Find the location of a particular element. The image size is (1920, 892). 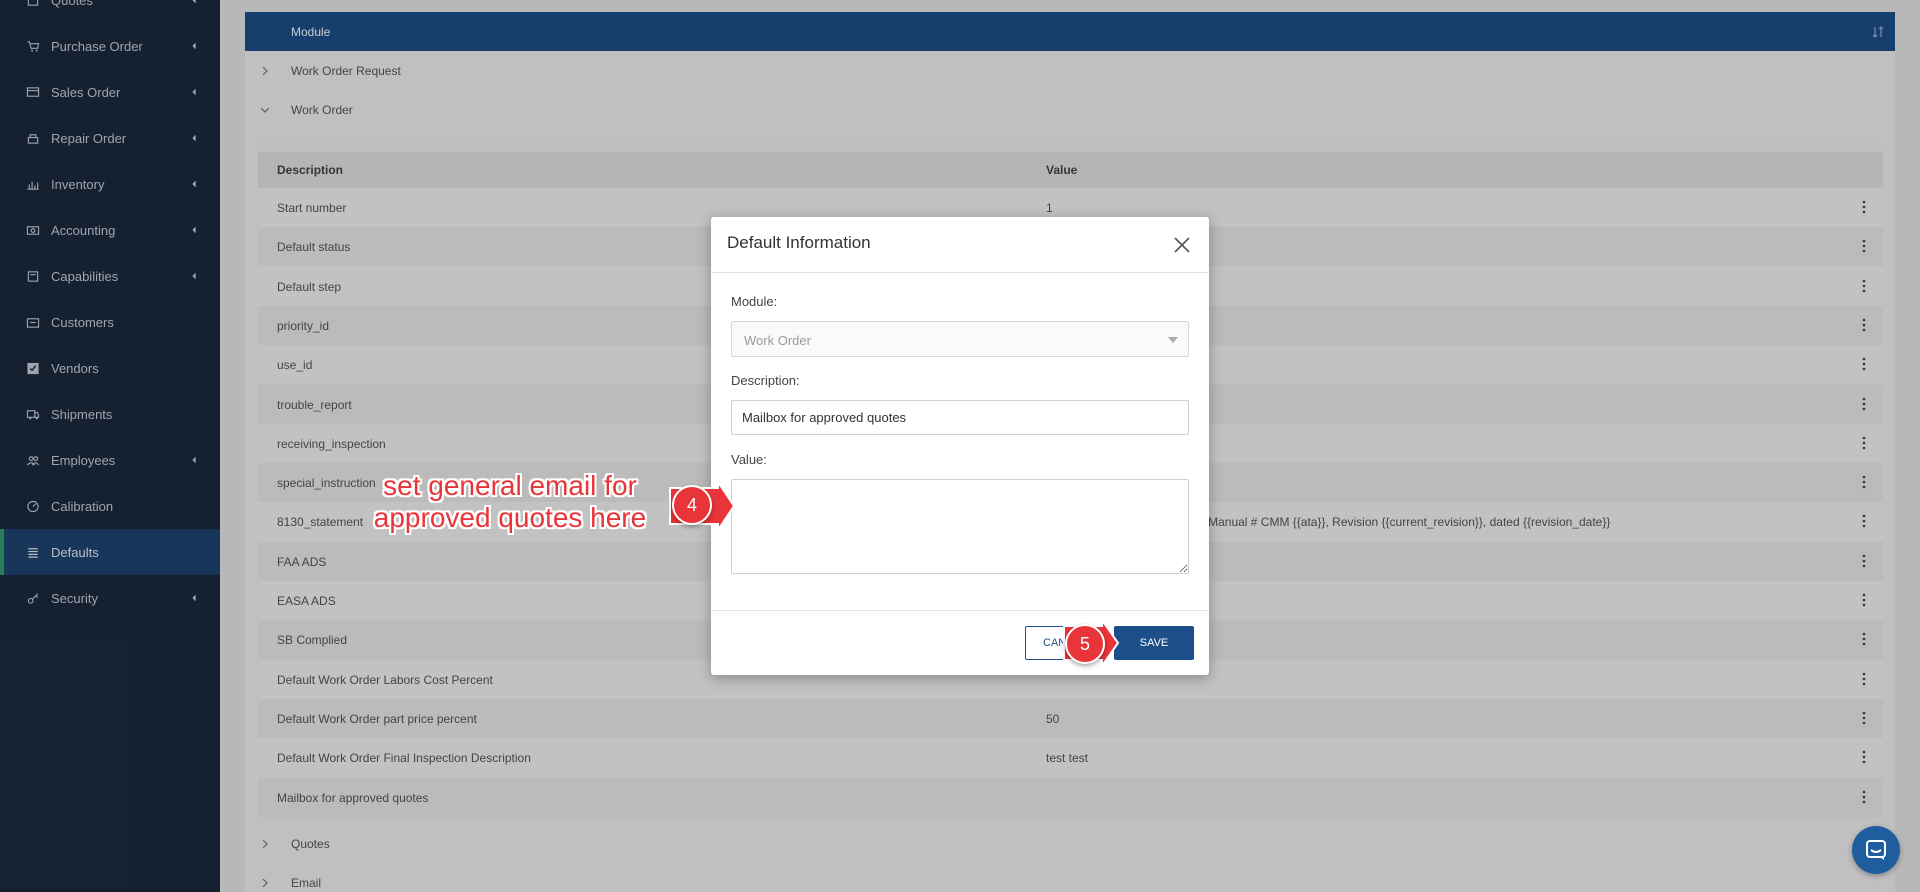

step-badge-5: 5 is located at coordinates (1085, 644).